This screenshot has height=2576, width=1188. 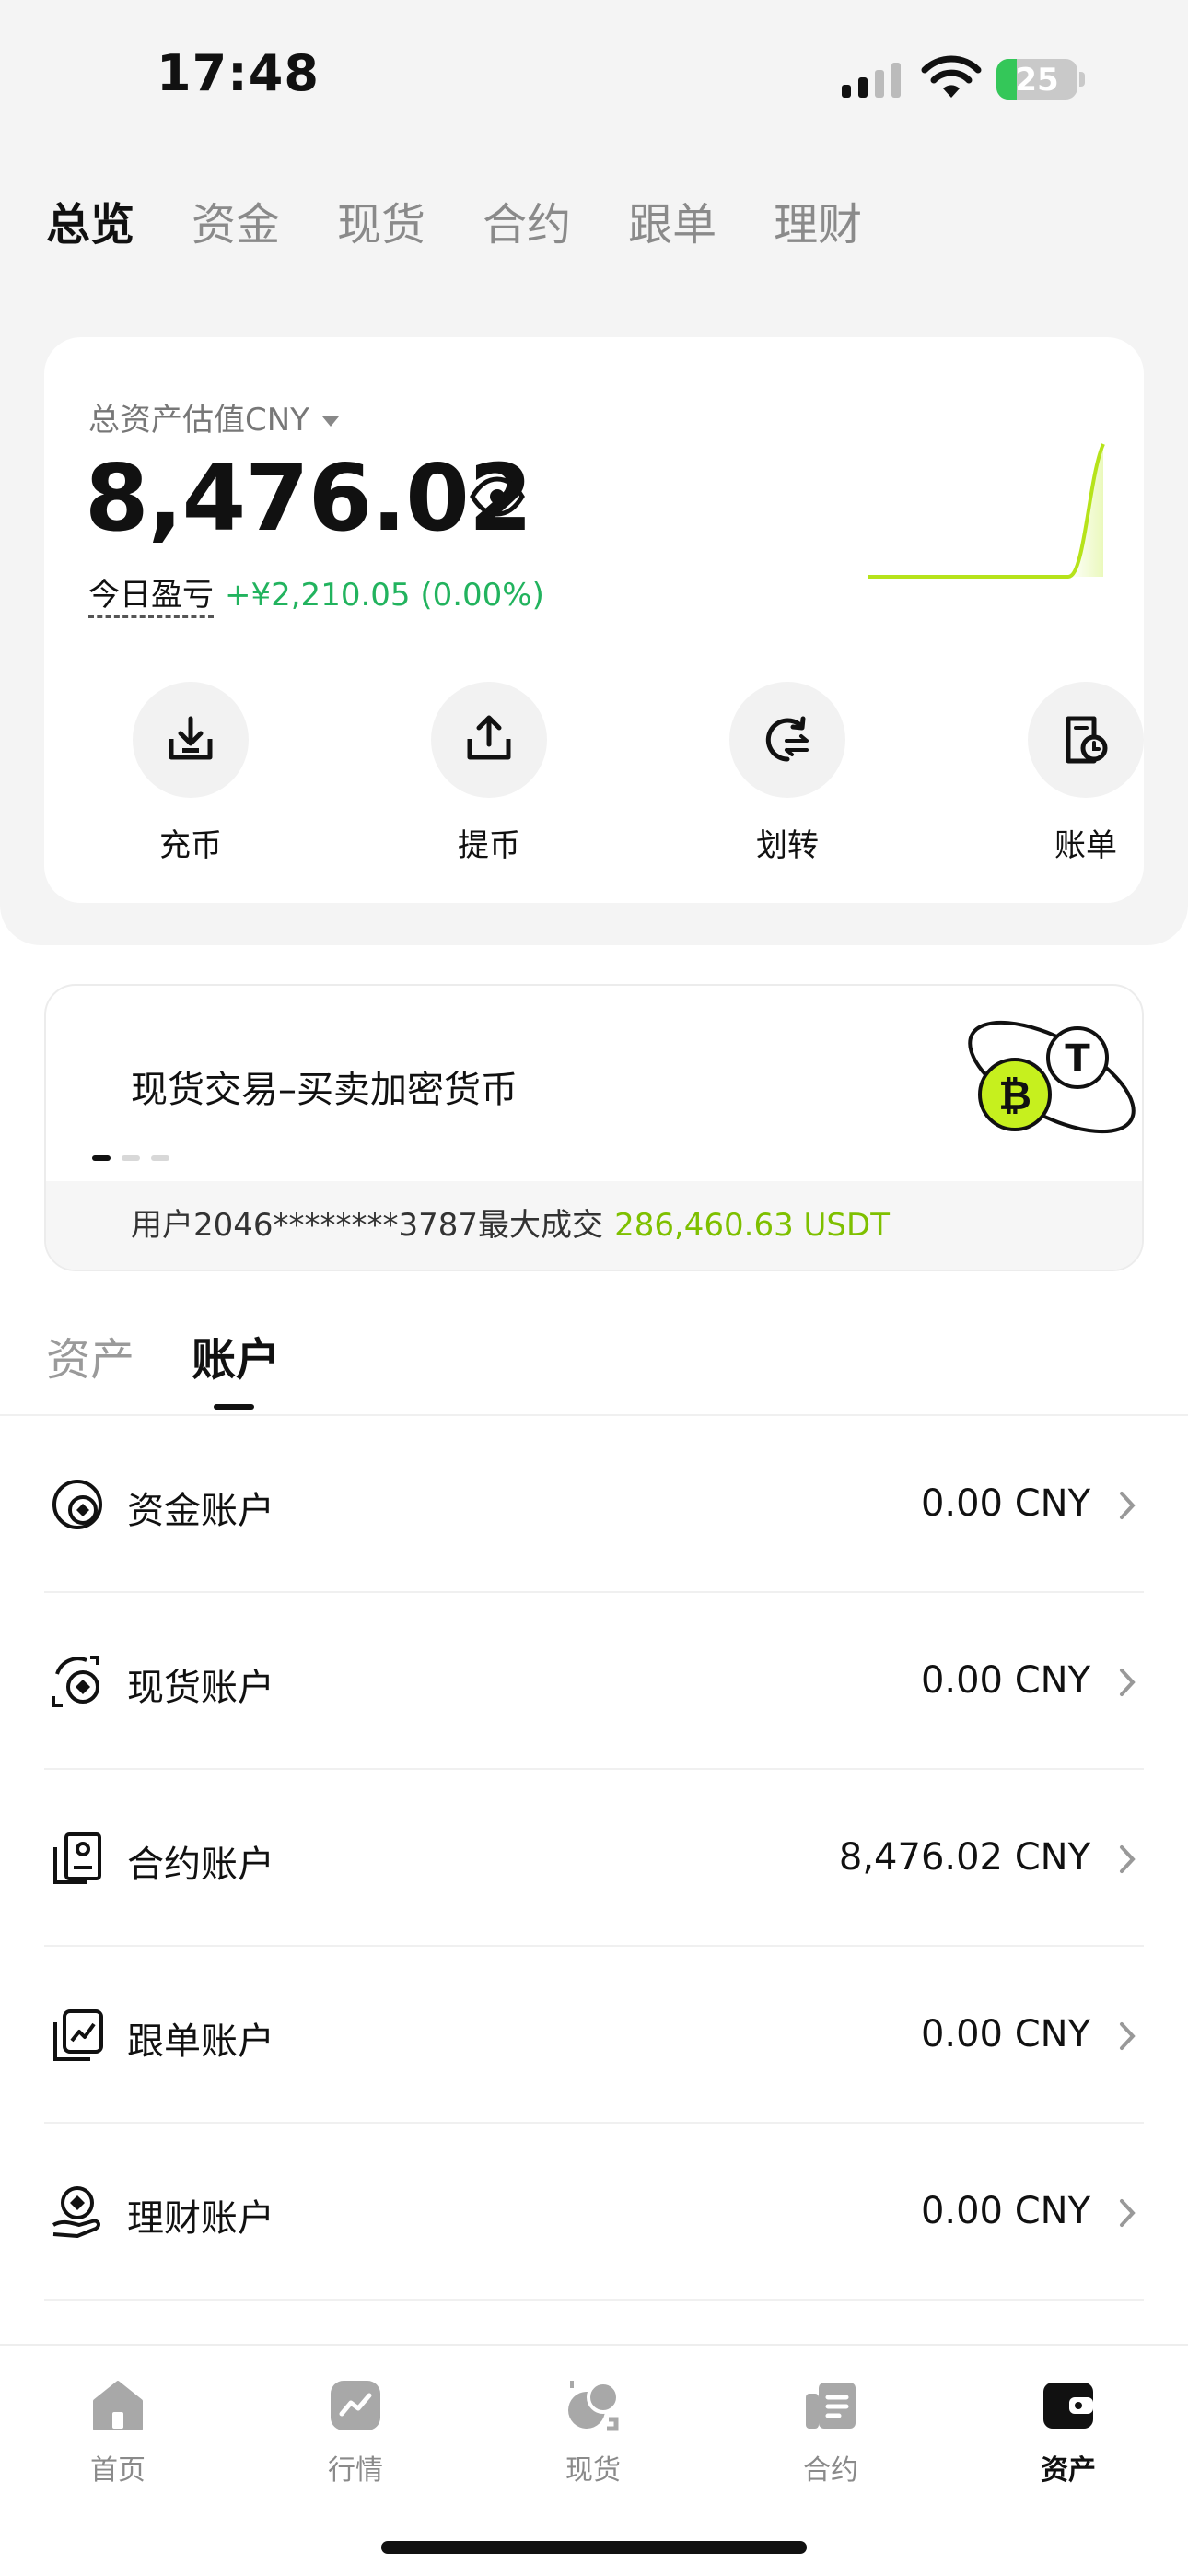 I want to click on nav-assets: 资产, so click(x=1068, y=2432).